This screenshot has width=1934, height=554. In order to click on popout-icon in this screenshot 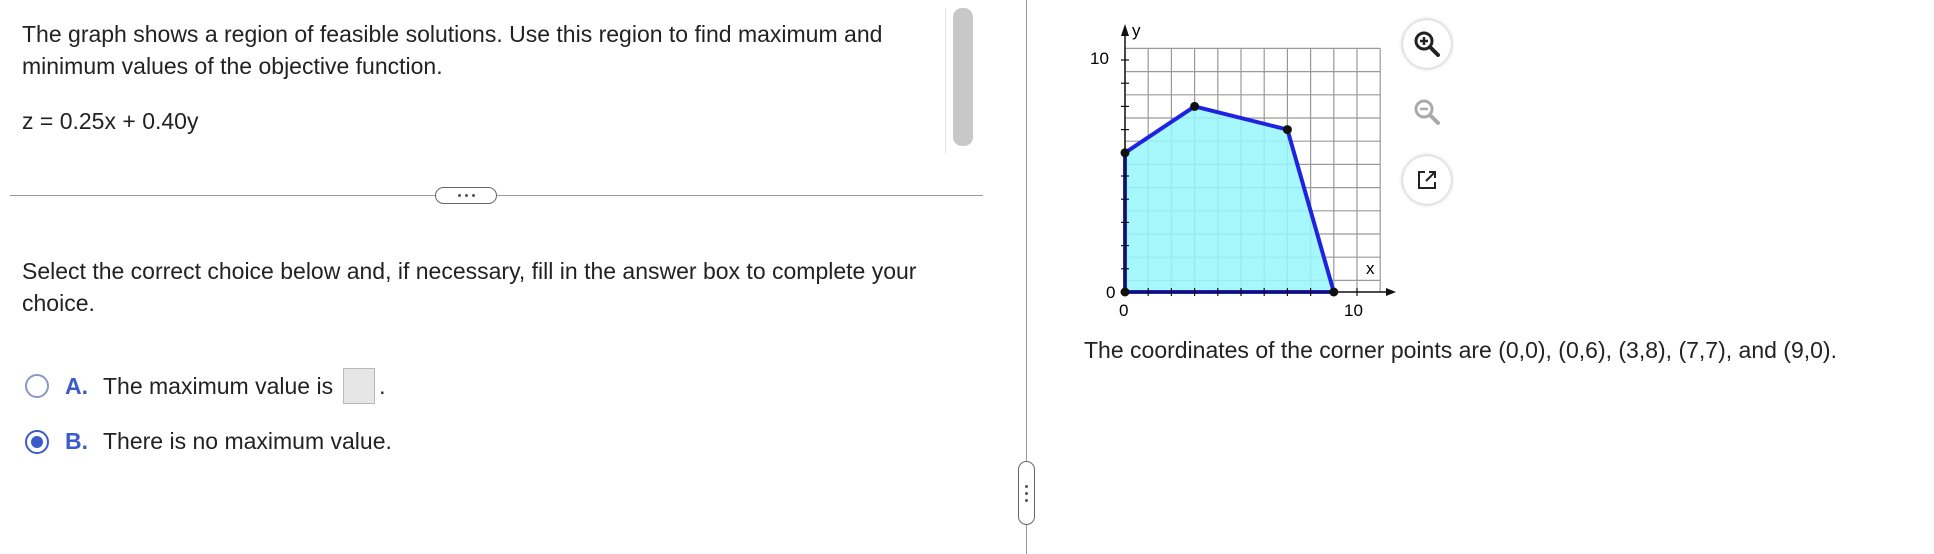, I will do `click(1427, 180)`.